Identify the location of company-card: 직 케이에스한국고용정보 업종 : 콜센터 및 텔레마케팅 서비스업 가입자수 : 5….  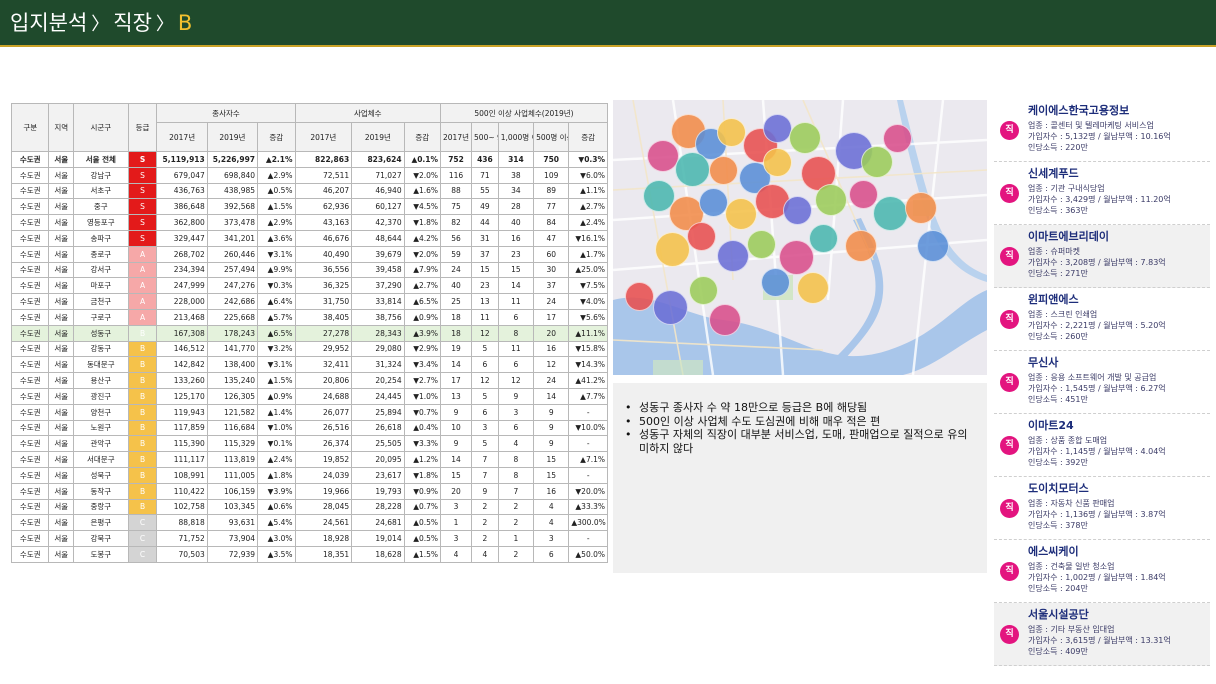
(1102, 130).